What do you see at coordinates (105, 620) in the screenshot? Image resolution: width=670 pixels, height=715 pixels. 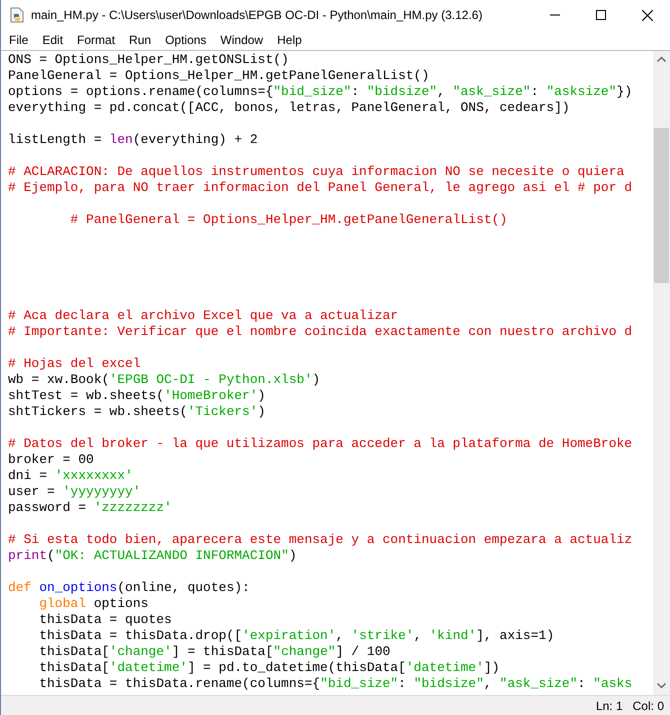 I see `code-line: thisData = quotes` at bounding box center [105, 620].